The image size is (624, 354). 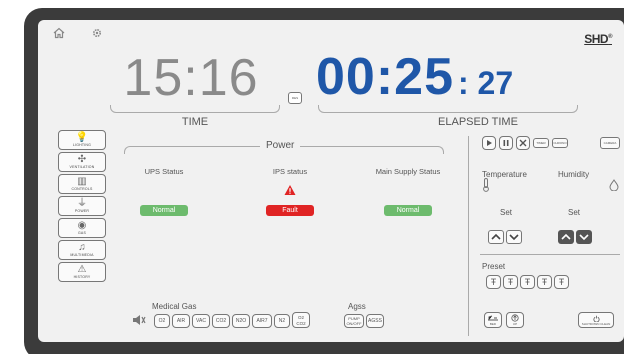 What do you see at coordinates (468, 236) in the screenshot?
I see `panel-divider` at bounding box center [468, 236].